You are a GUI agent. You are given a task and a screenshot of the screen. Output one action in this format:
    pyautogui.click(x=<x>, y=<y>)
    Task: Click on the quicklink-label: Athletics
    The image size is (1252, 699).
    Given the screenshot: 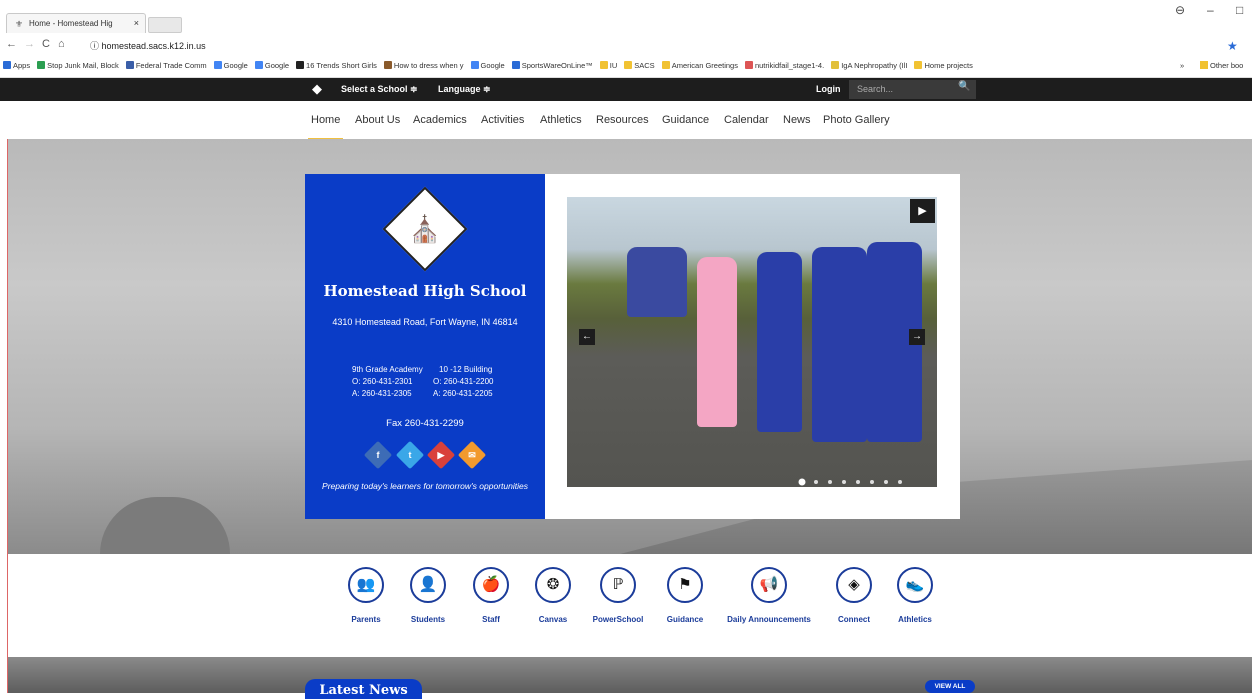 What is the action you would take?
    pyautogui.click(x=915, y=619)
    